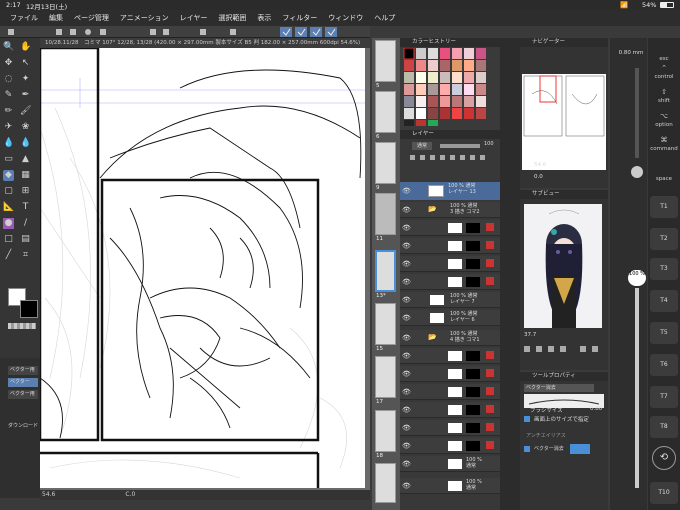 The height and width of the screenshot is (510, 680). What do you see at coordinates (637, 113) in the screenshot?
I see `brush-size-slider` at bounding box center [637, 113].